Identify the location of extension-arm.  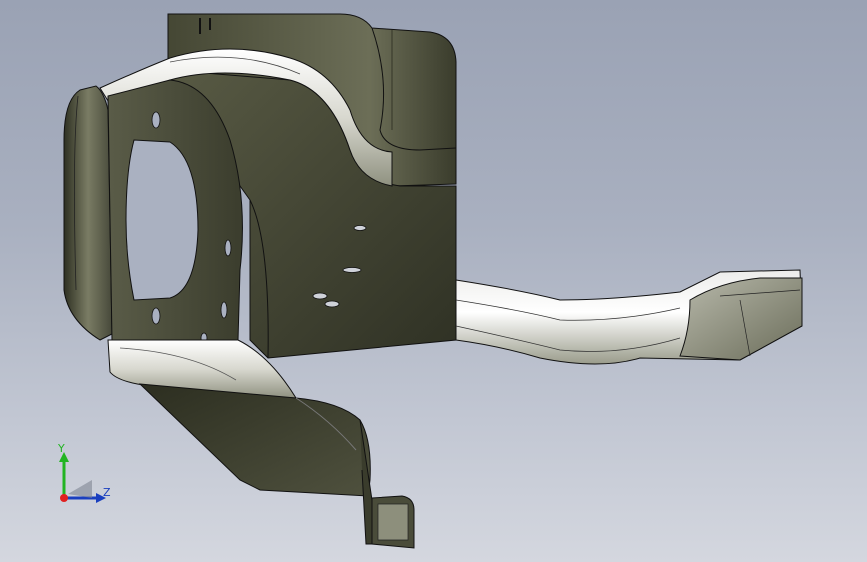
(629, 317).